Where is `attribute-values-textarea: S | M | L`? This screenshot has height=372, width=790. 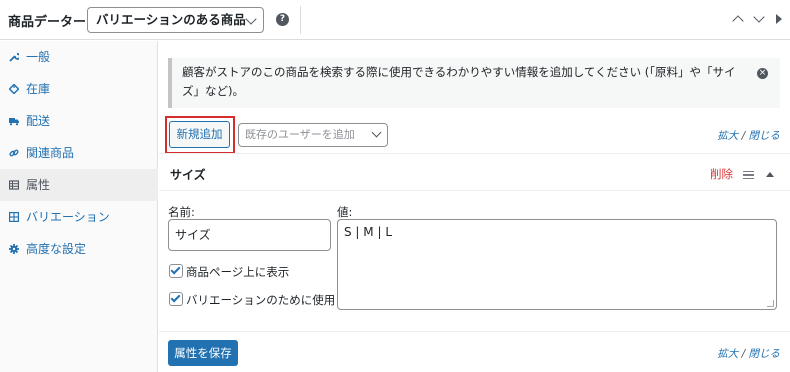
attribute-values-textarea: S | M | L is located at coordinates (557, 264).